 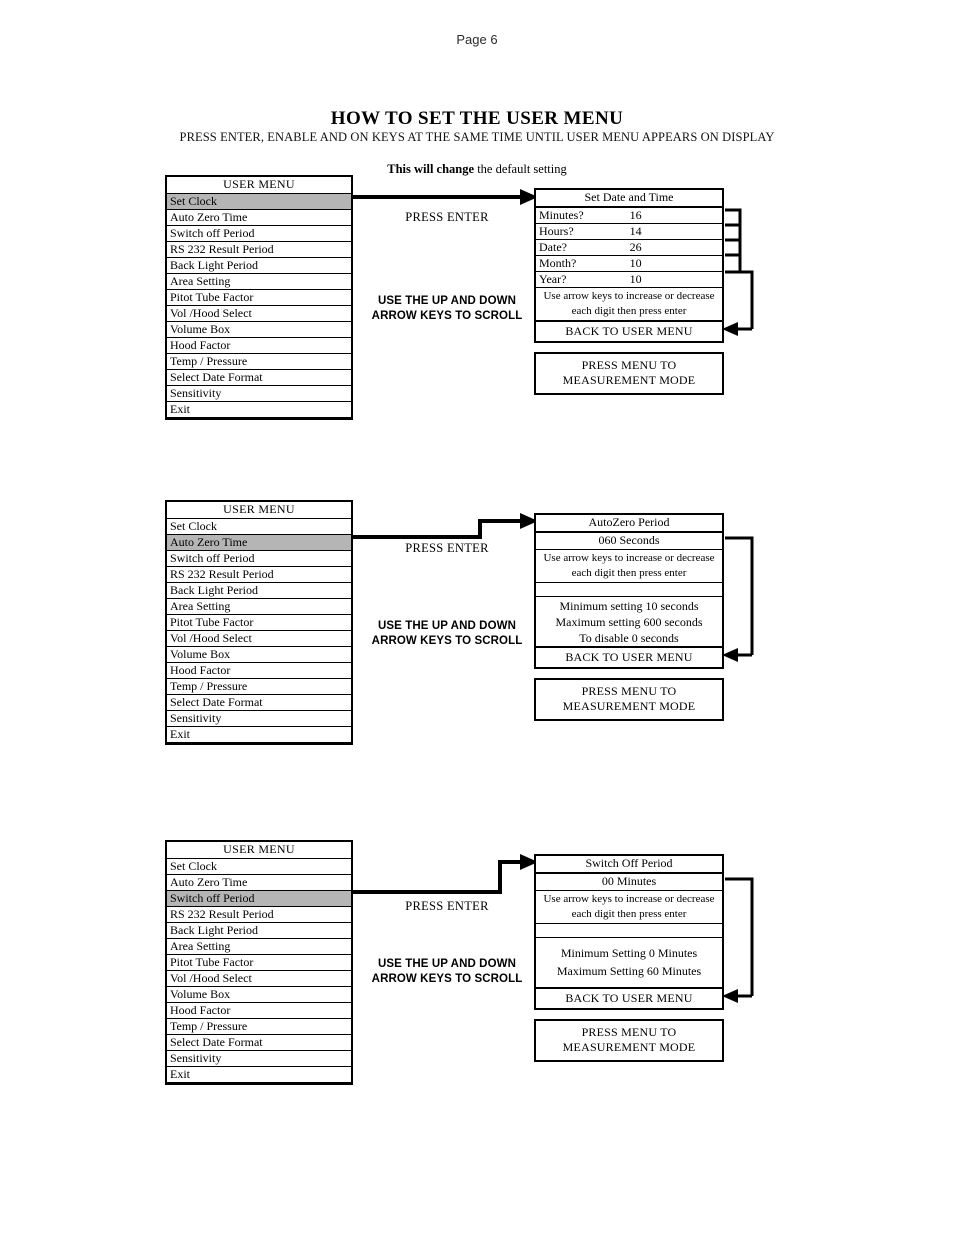 I want to click on measurement-mode-line2-2: MEASUREMENT MODE, so click(x=629, y=706).